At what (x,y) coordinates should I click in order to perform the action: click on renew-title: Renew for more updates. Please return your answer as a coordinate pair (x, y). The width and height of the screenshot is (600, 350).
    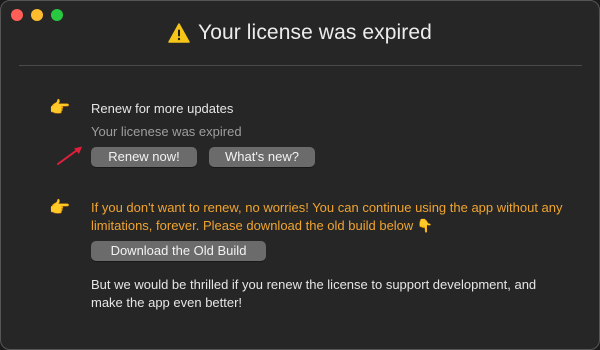
    Looking at the image, I should click on (162, 108).